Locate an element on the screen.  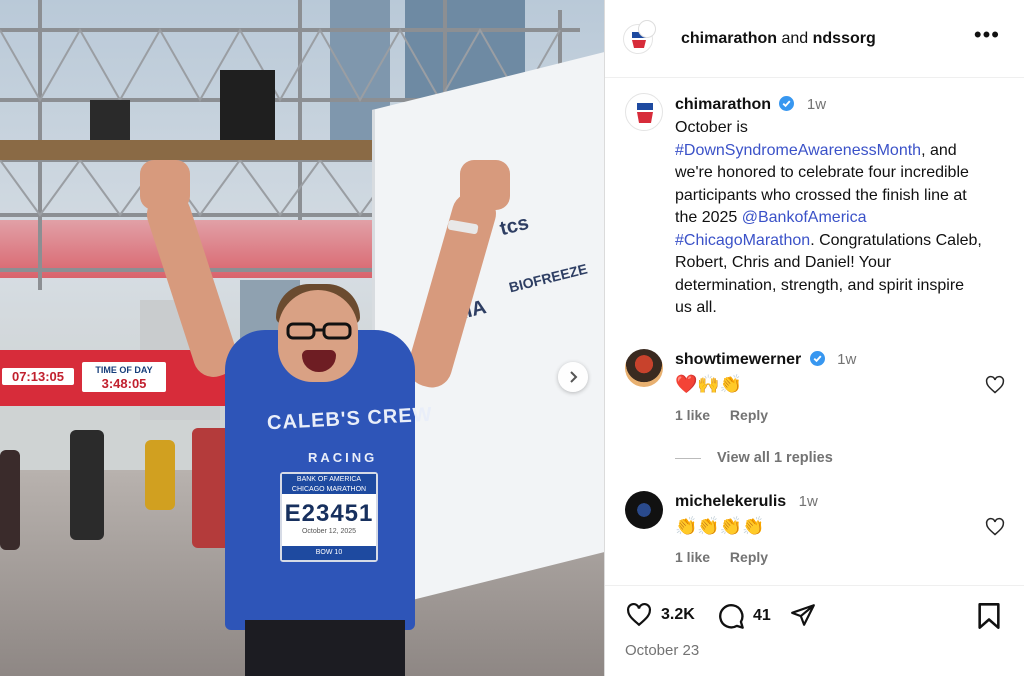
timing-left: 07:13:05 is located at coordinates (38, 376).